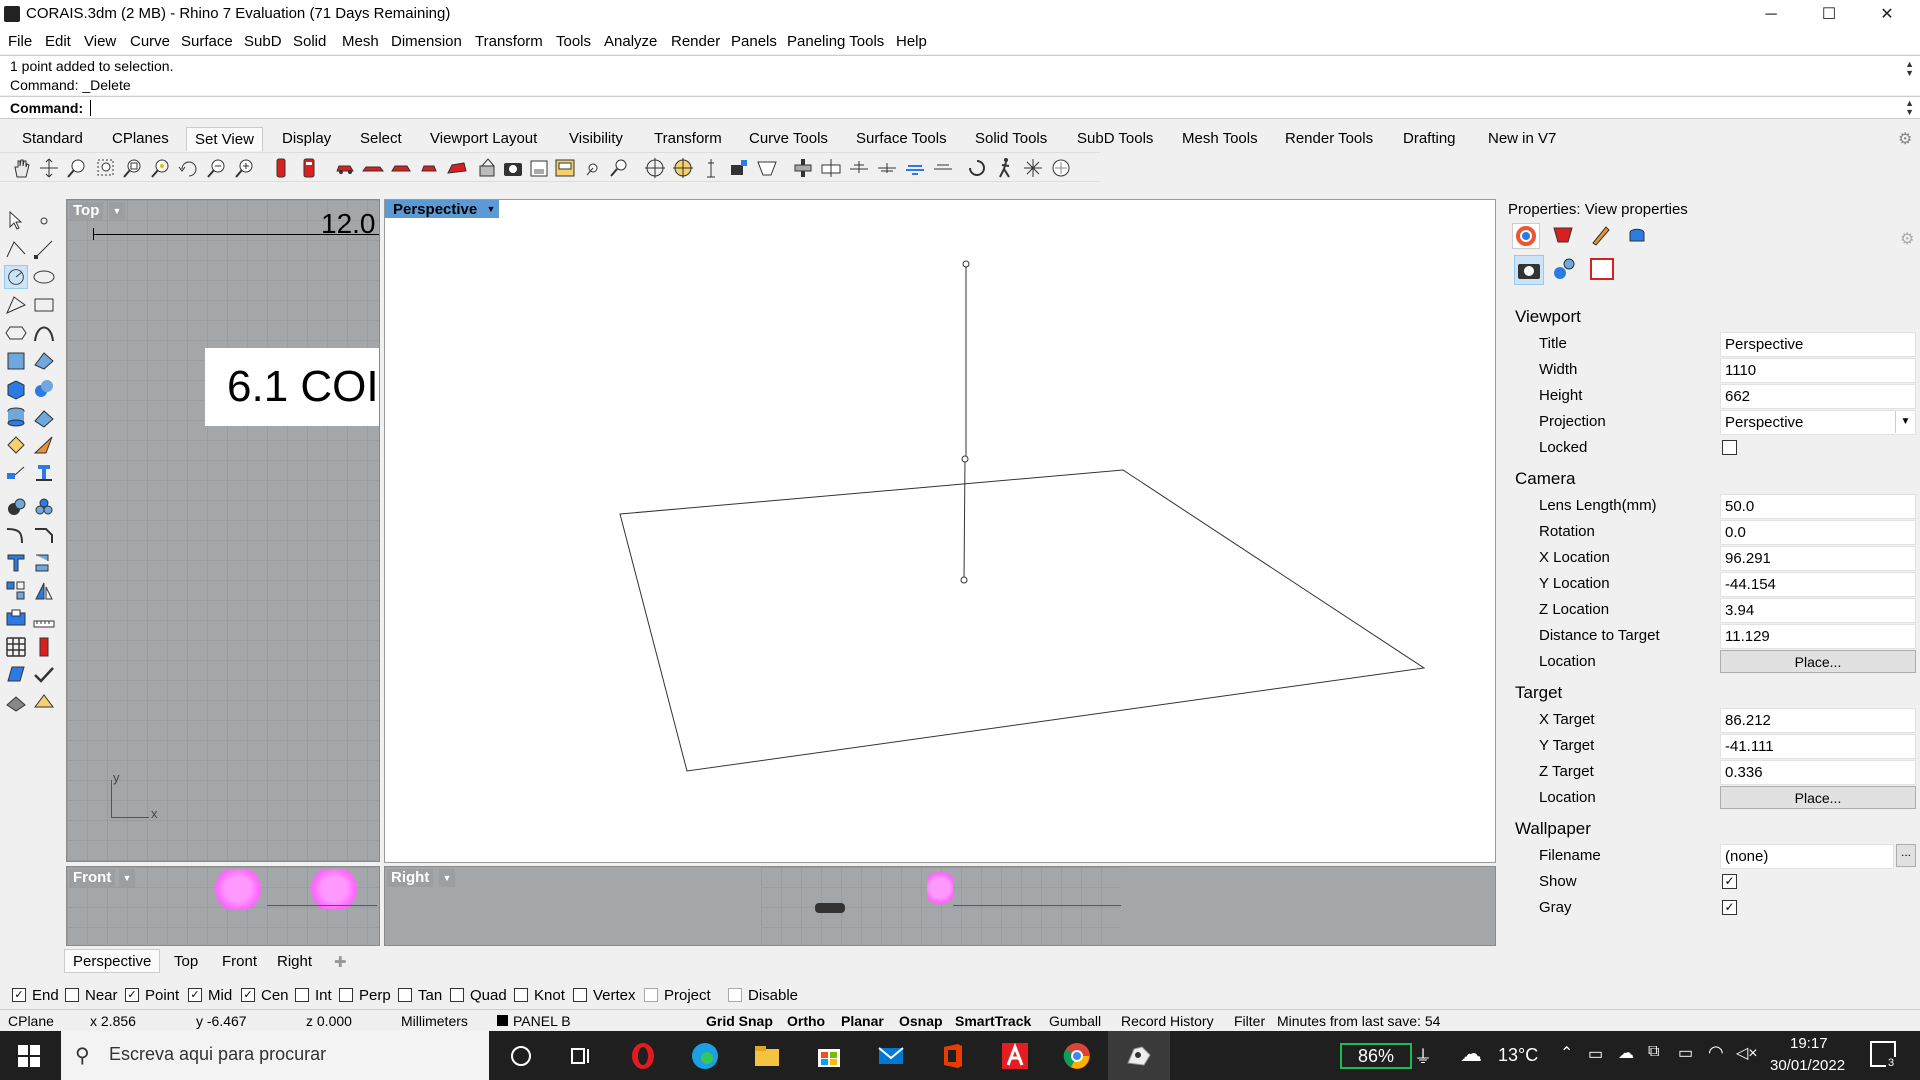 The width and height of the screenshot is (1920, 1080). I want to click on y-target-field: -41.111, so click(1818, 746).